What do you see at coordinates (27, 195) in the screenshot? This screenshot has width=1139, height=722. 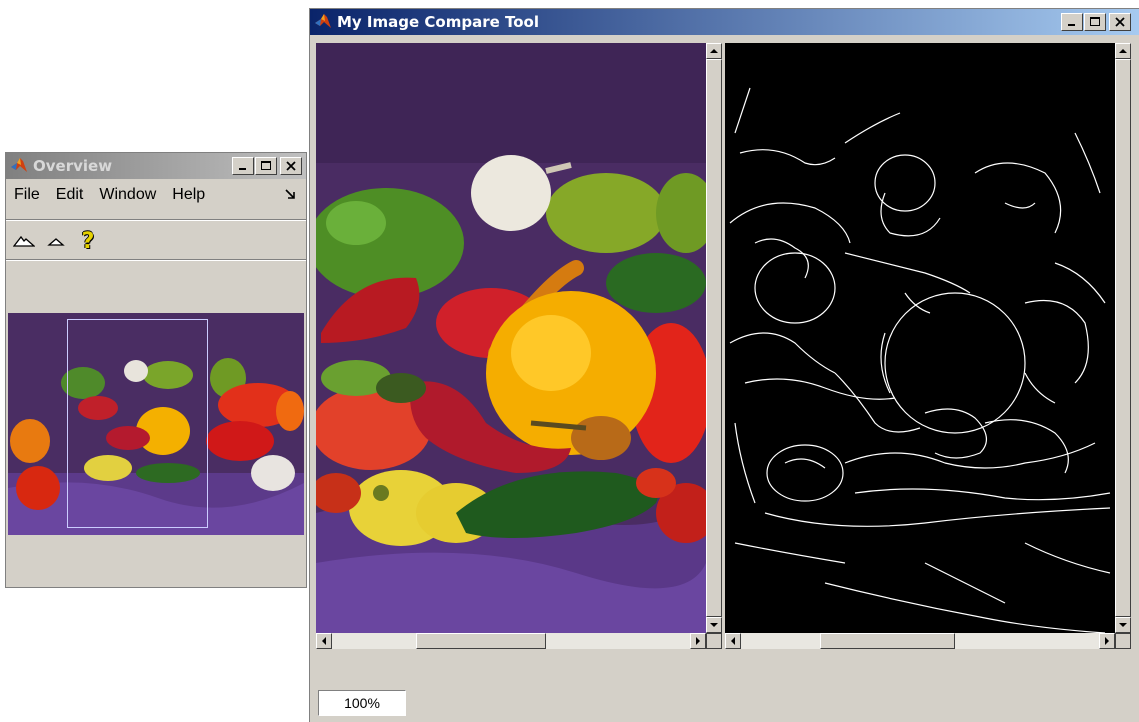 I see `menu-file: File` at bounding box center [27, 195].